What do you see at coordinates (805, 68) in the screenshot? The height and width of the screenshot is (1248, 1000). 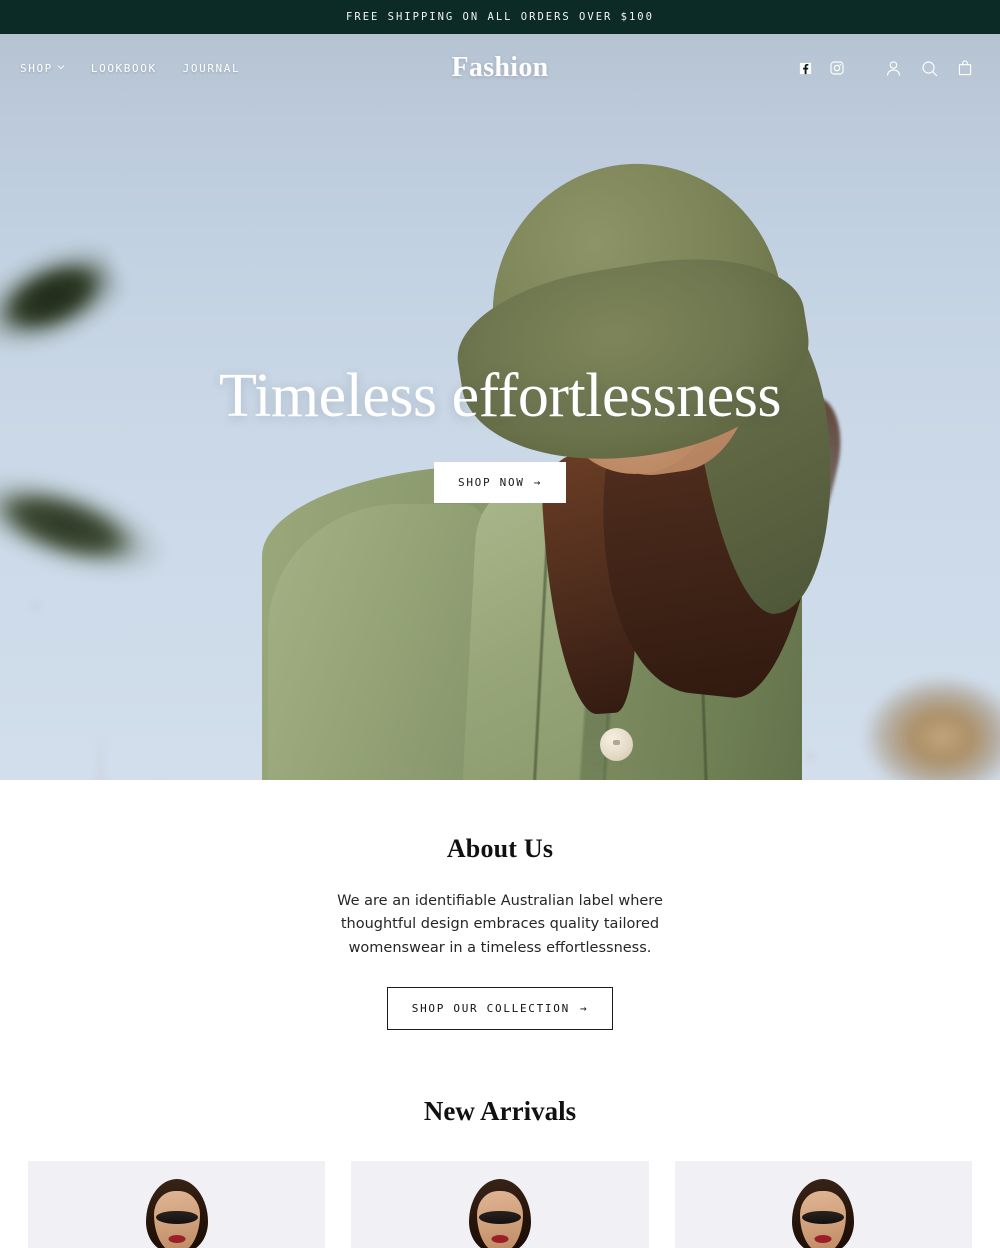 I see `facebook-icon` at bounding box center [805, 68].